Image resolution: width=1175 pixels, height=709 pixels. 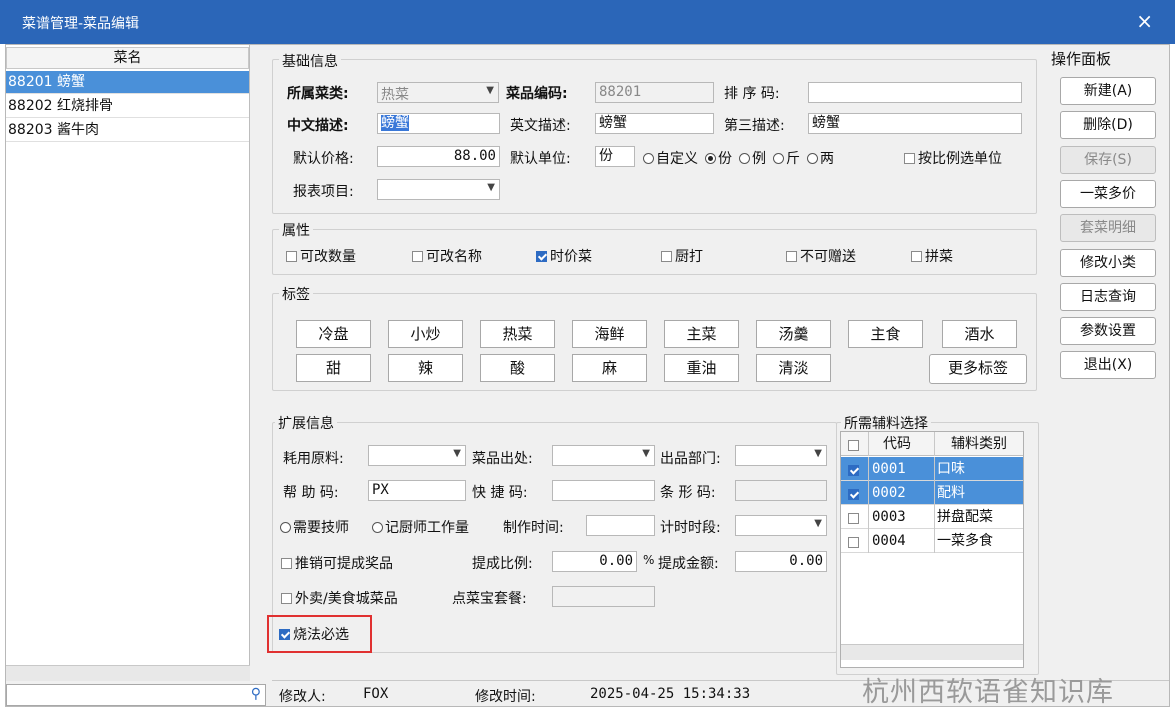 What do you see at coordinates (603, 490) in the screenshot?
I see `quick-code-field` at bounding box center [603, 490].